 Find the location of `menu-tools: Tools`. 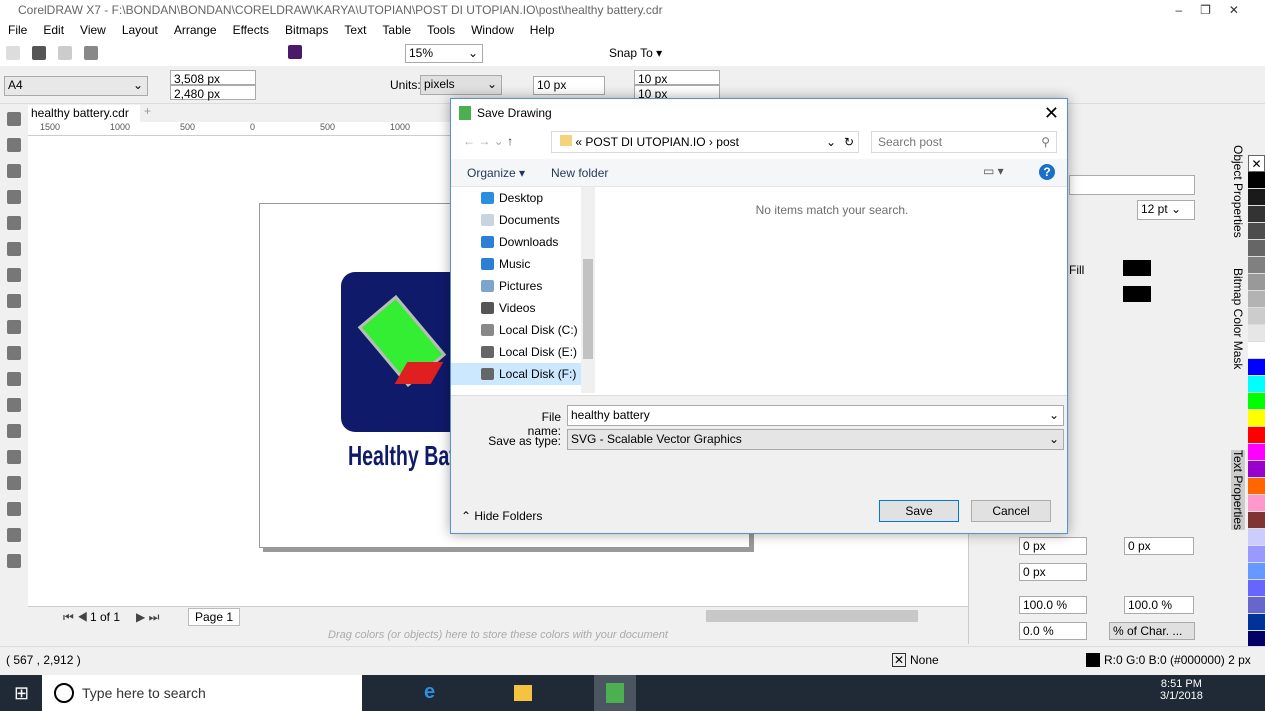

menu-tools: Tools is located at coordinates (441, 30).